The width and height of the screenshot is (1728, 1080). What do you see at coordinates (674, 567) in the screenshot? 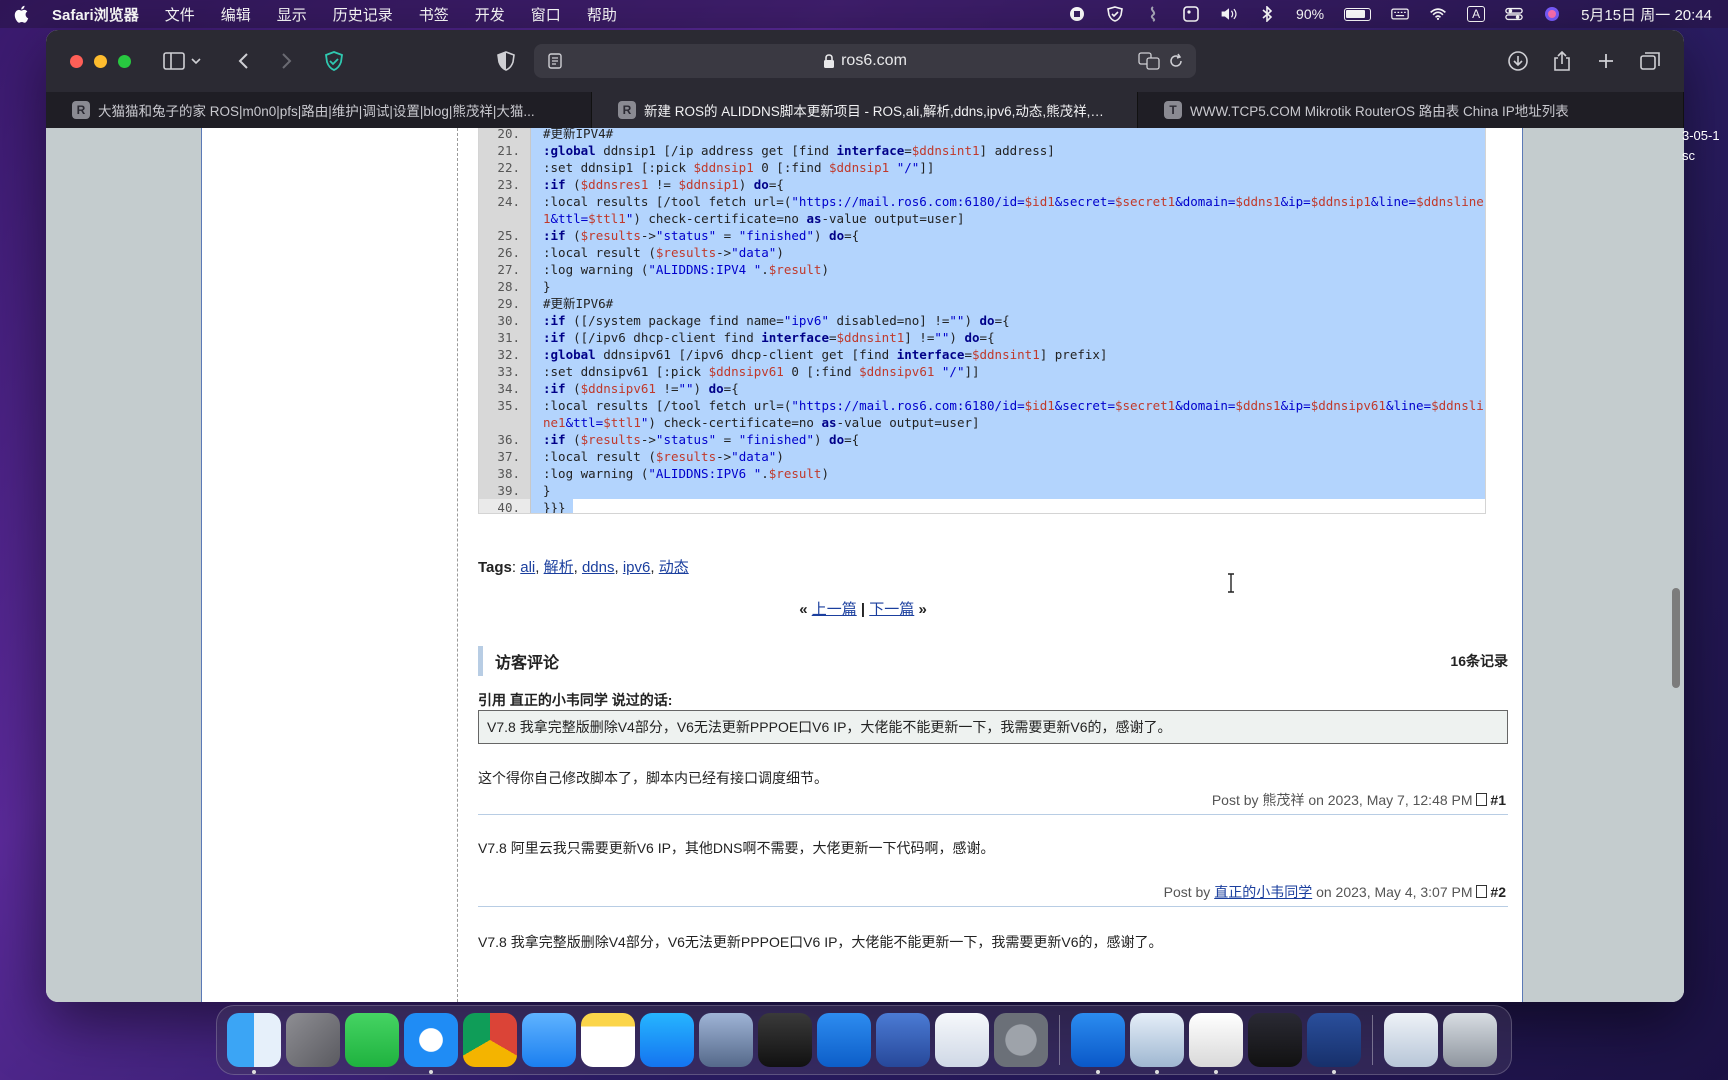
I see `tag-link: 动态` at bounding box center [674, 567].